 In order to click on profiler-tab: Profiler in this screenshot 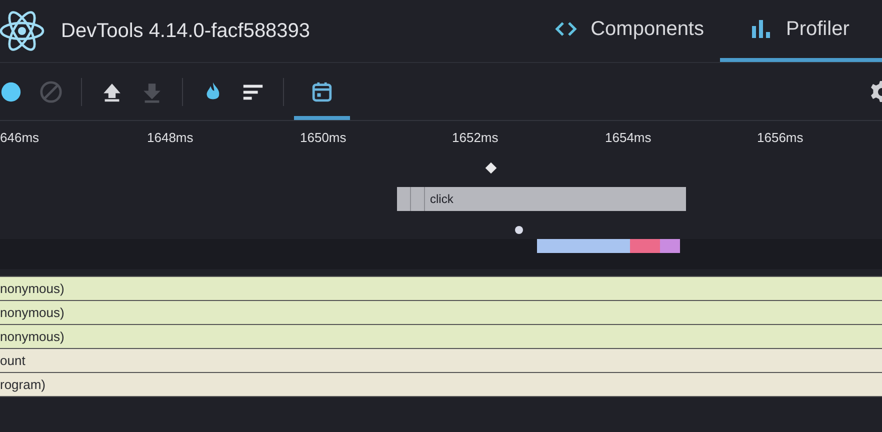, I will do `click(801, 31)`.